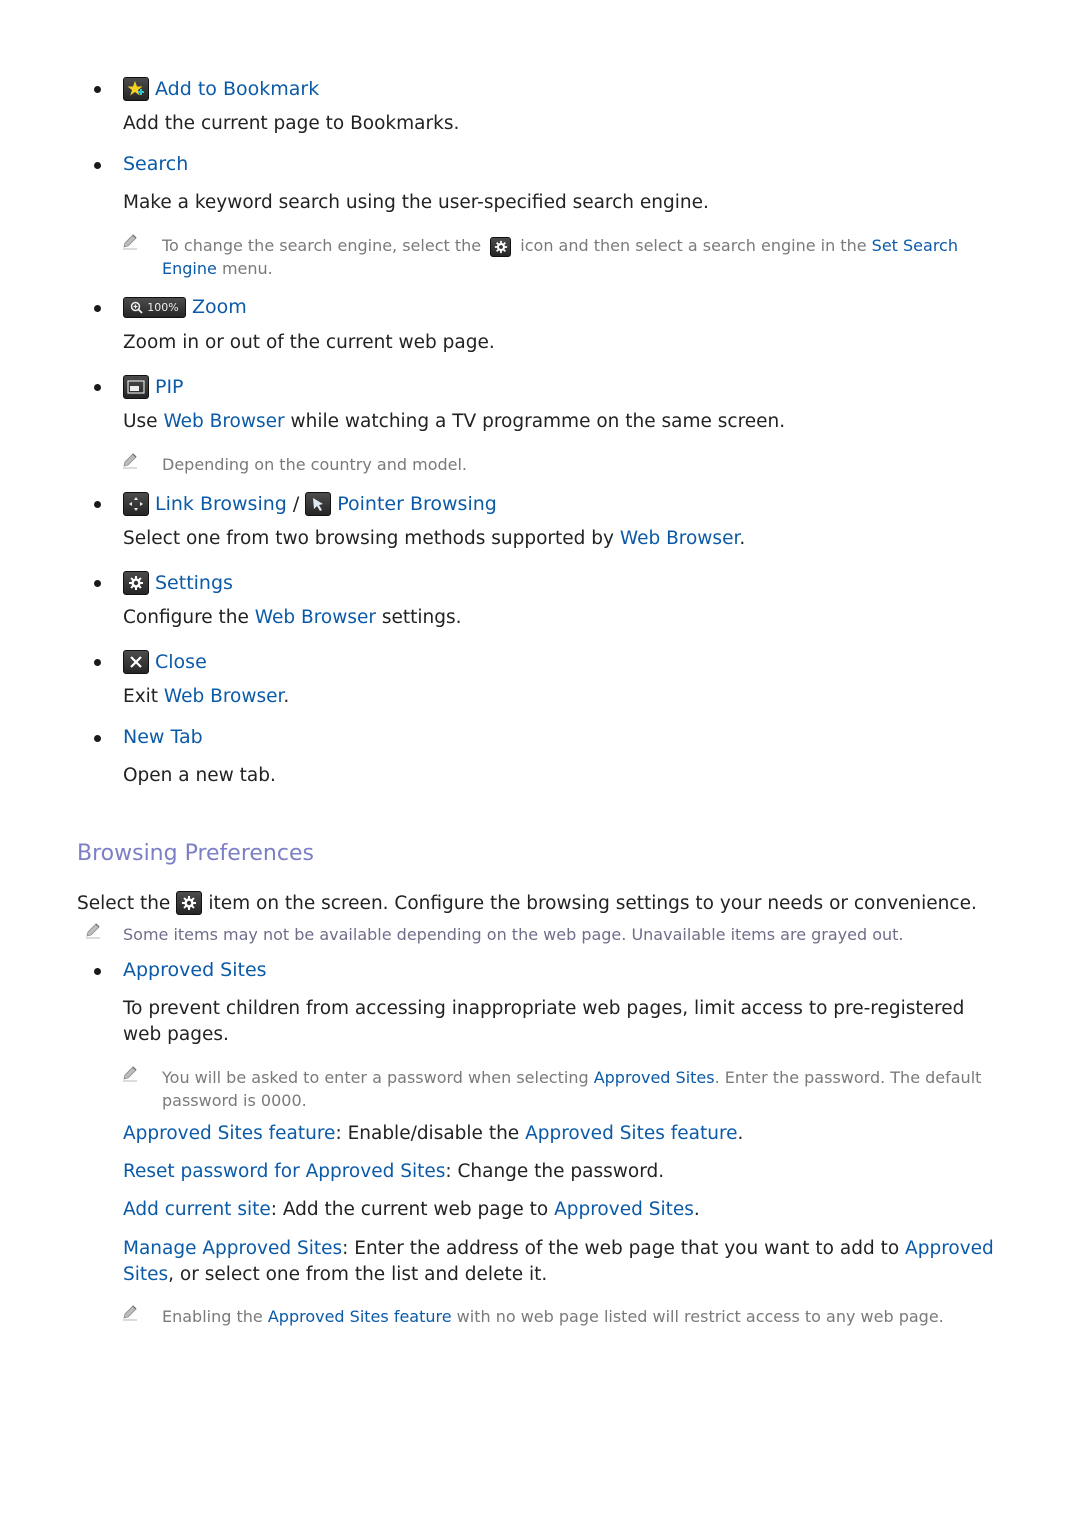 Image resolution: width=1080 pixels, height=1527 pixels. Describe the element at coordinates (136, 504) in the screenshot. I see `link-browsing-icon` at that location.